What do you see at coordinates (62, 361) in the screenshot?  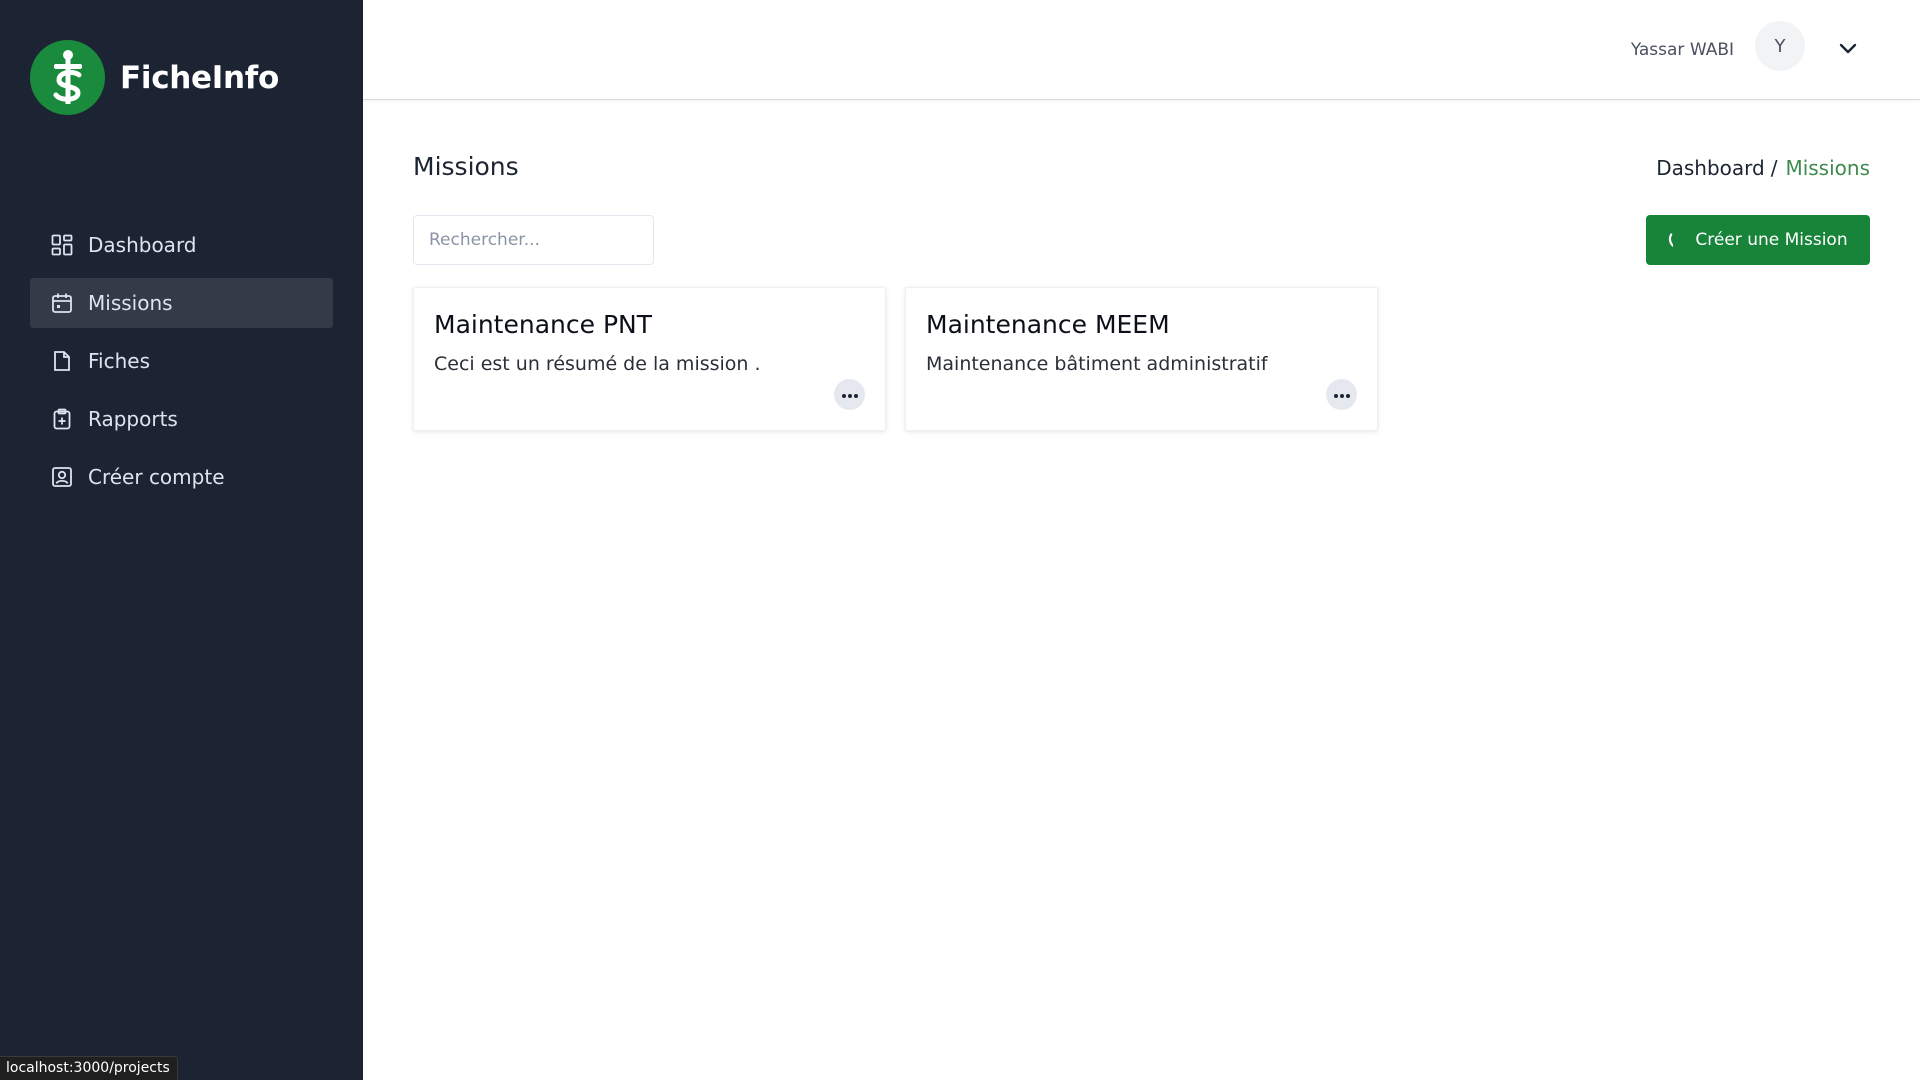 I see `file-icon` at bounding box center [62, 361].